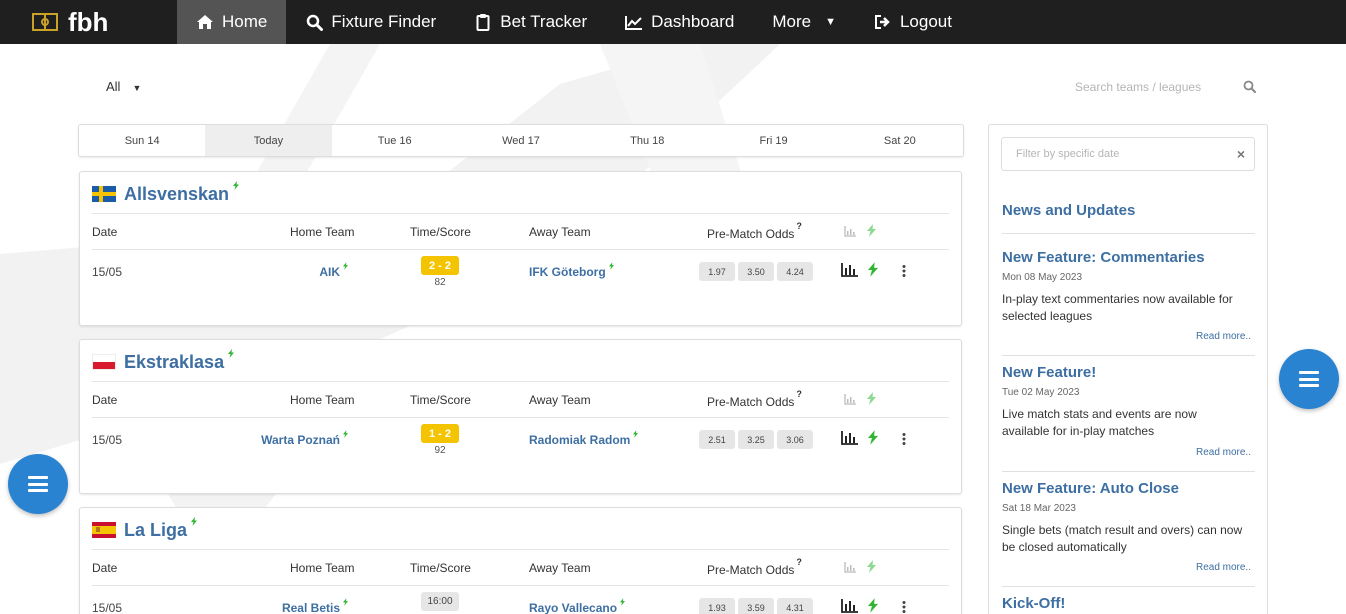  Describe the element at coordinates (440, 265) in the screenshot. I see `live-score: 2 - 2` at that location.